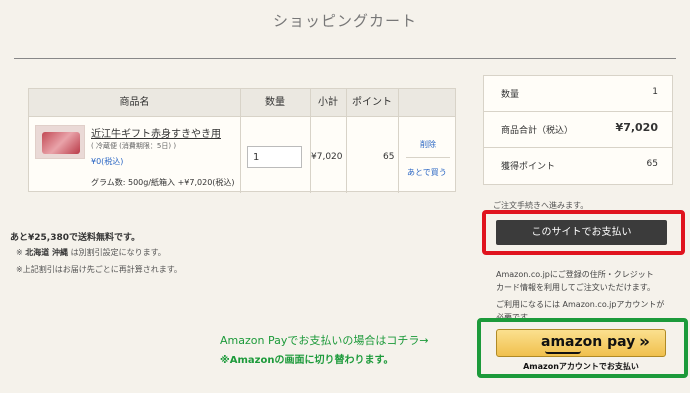 This screenshot has width=690, height=393. I want to click on link-divider, so click(428, 157).